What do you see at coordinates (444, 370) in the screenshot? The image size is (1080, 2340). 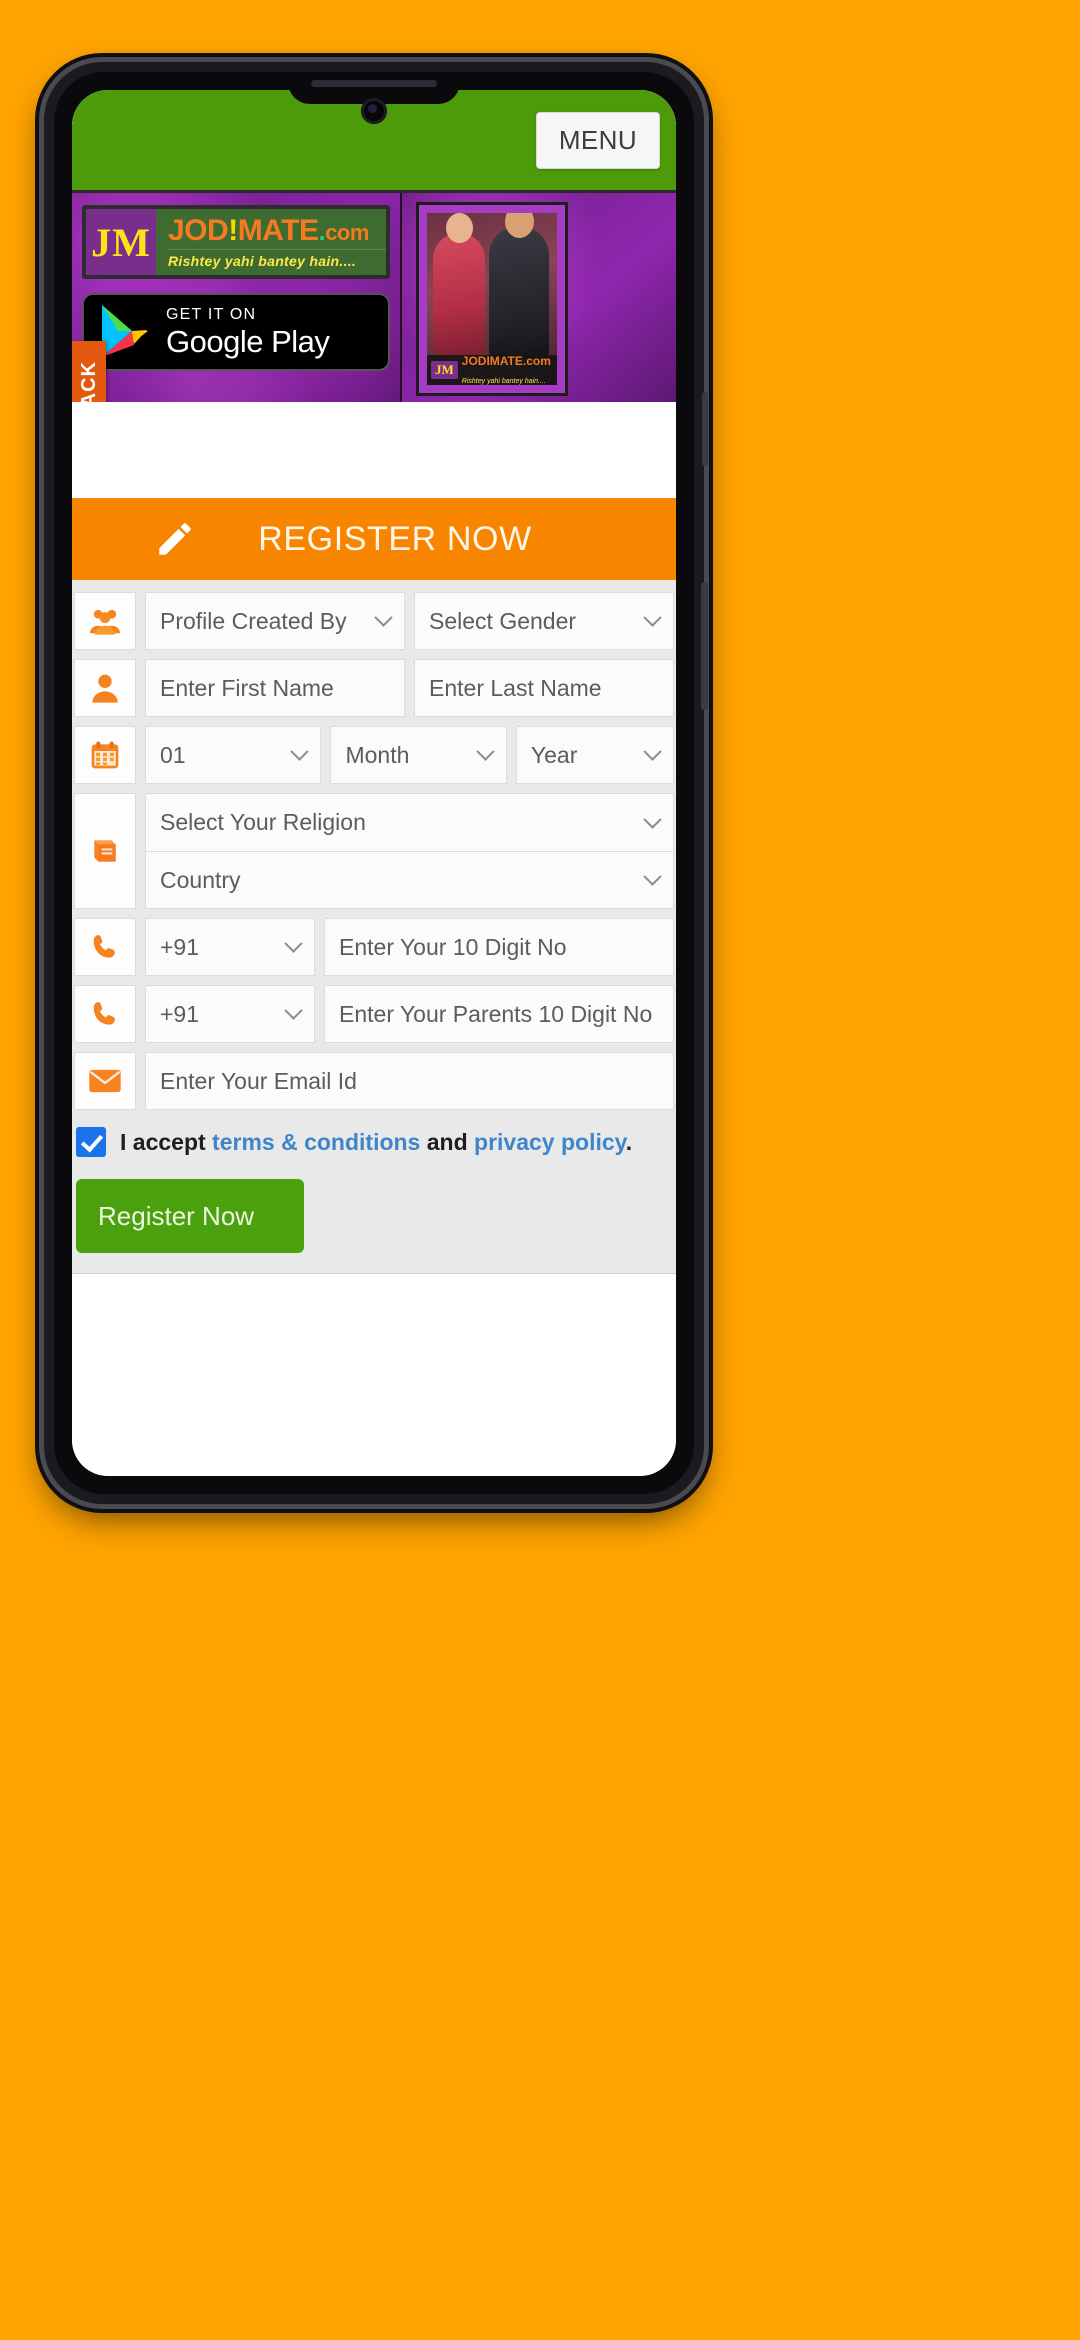 I see `photo-badge-monogram: JM` at bounding box center [444, 370].